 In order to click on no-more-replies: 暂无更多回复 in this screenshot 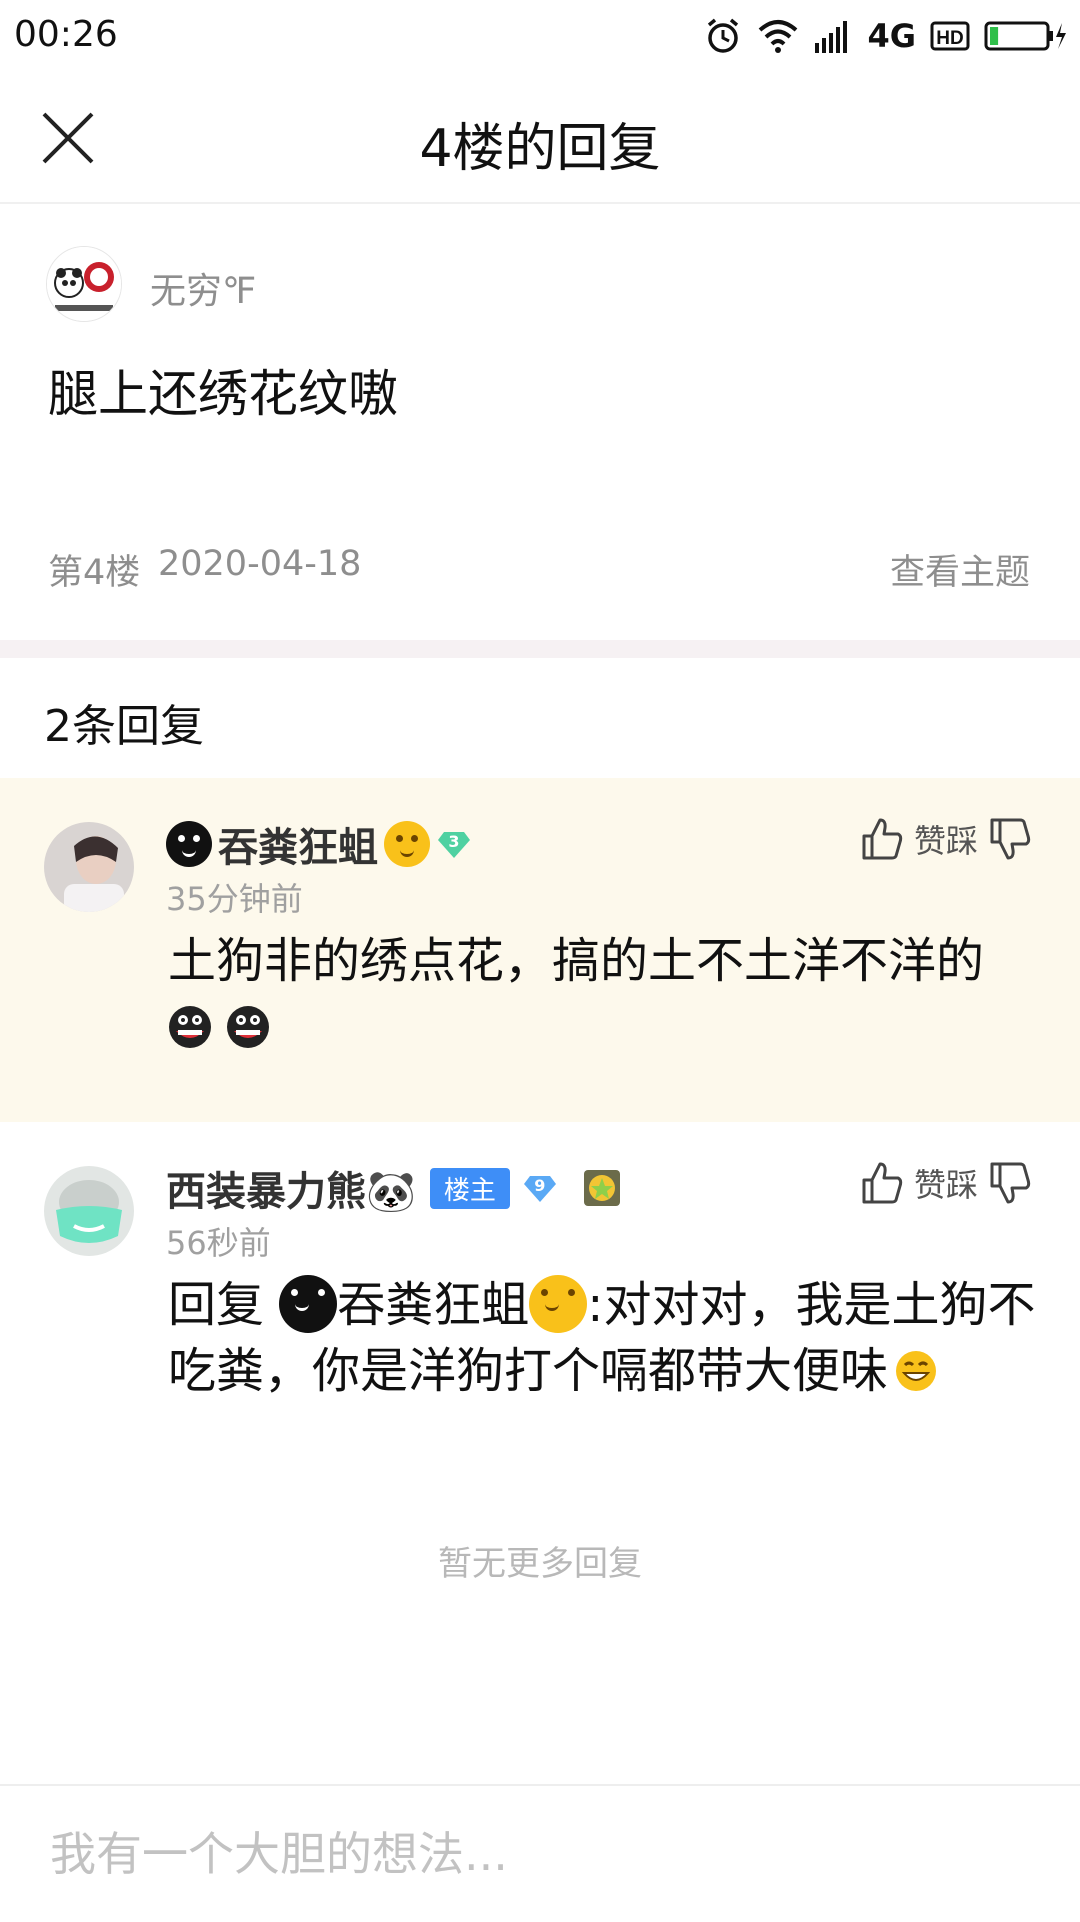, I will do `click(540, 1564)`.